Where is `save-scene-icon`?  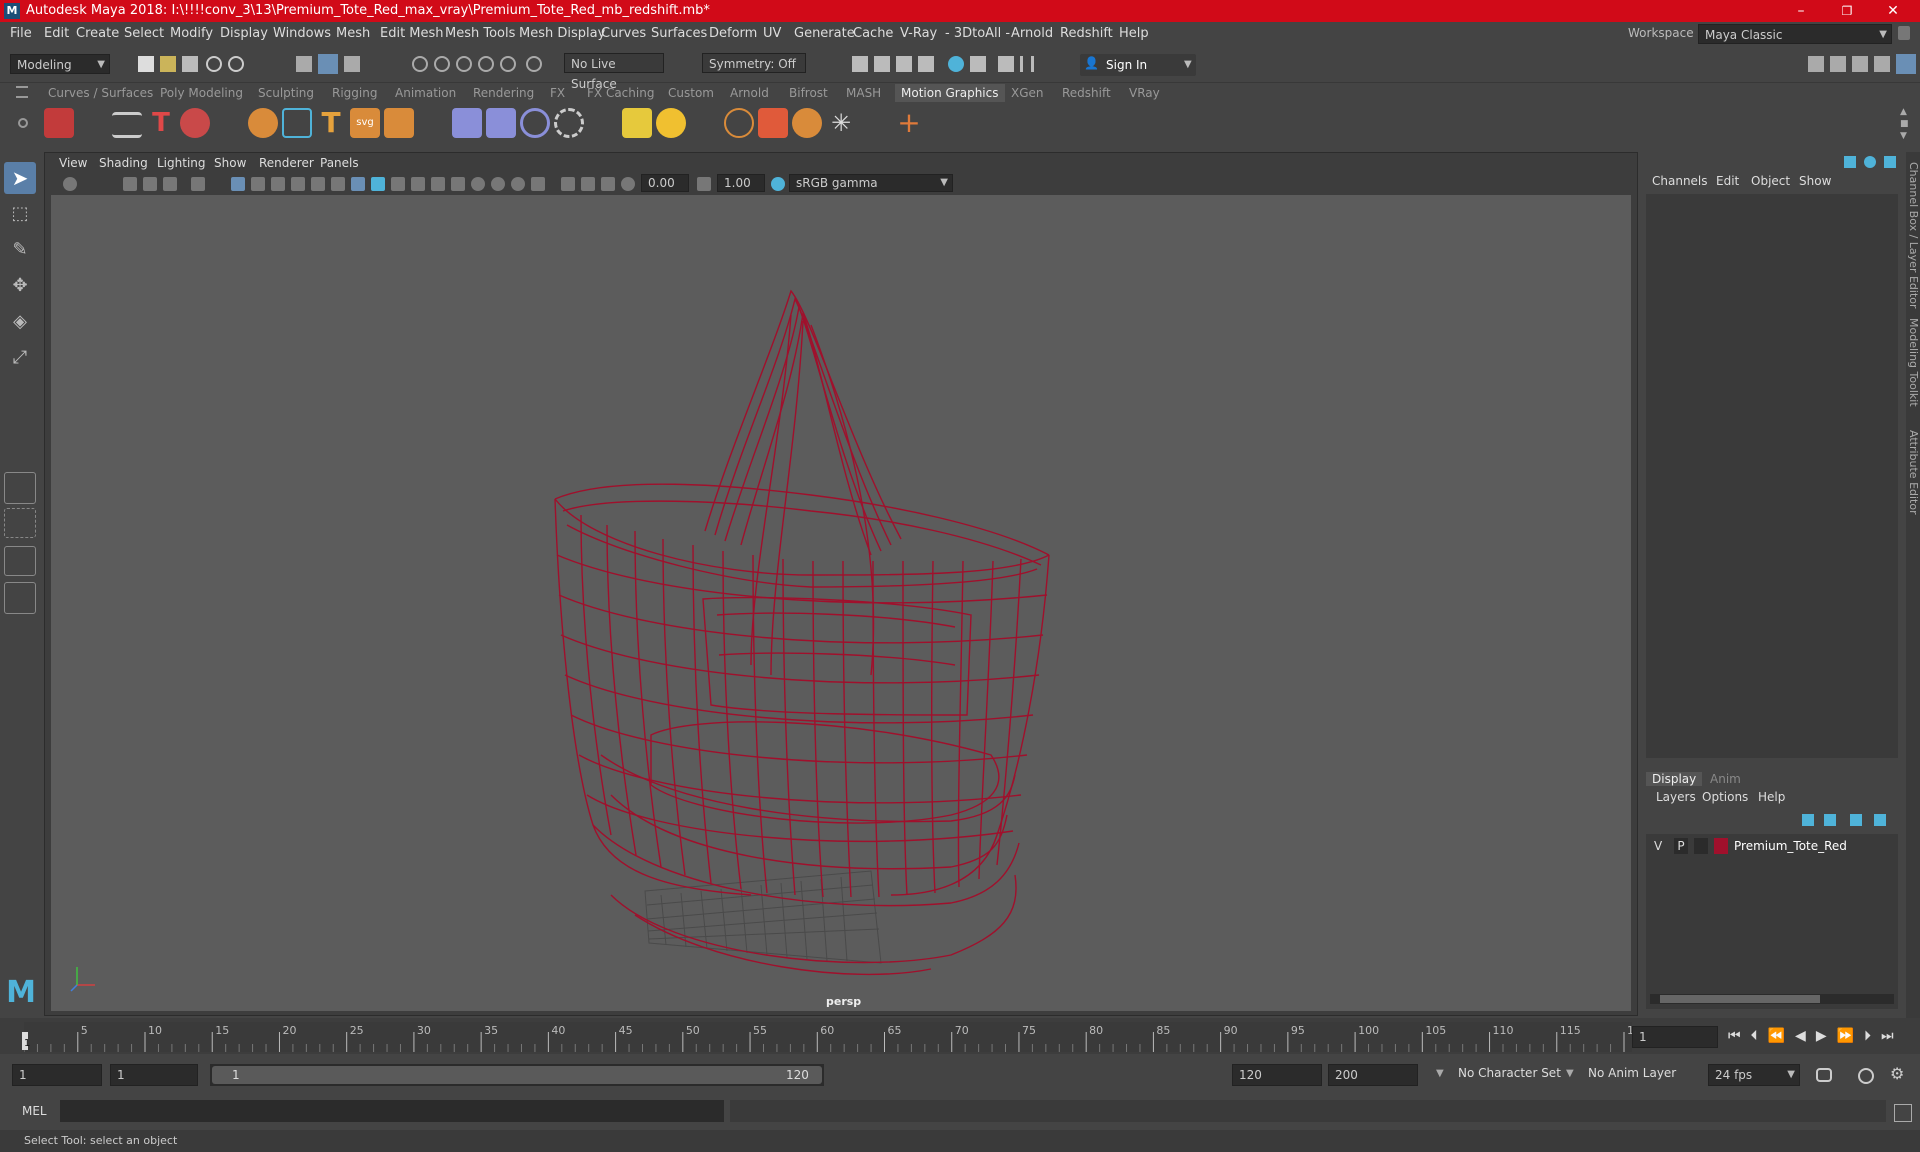 save-scene-icon is located at coordinates (190, 64).